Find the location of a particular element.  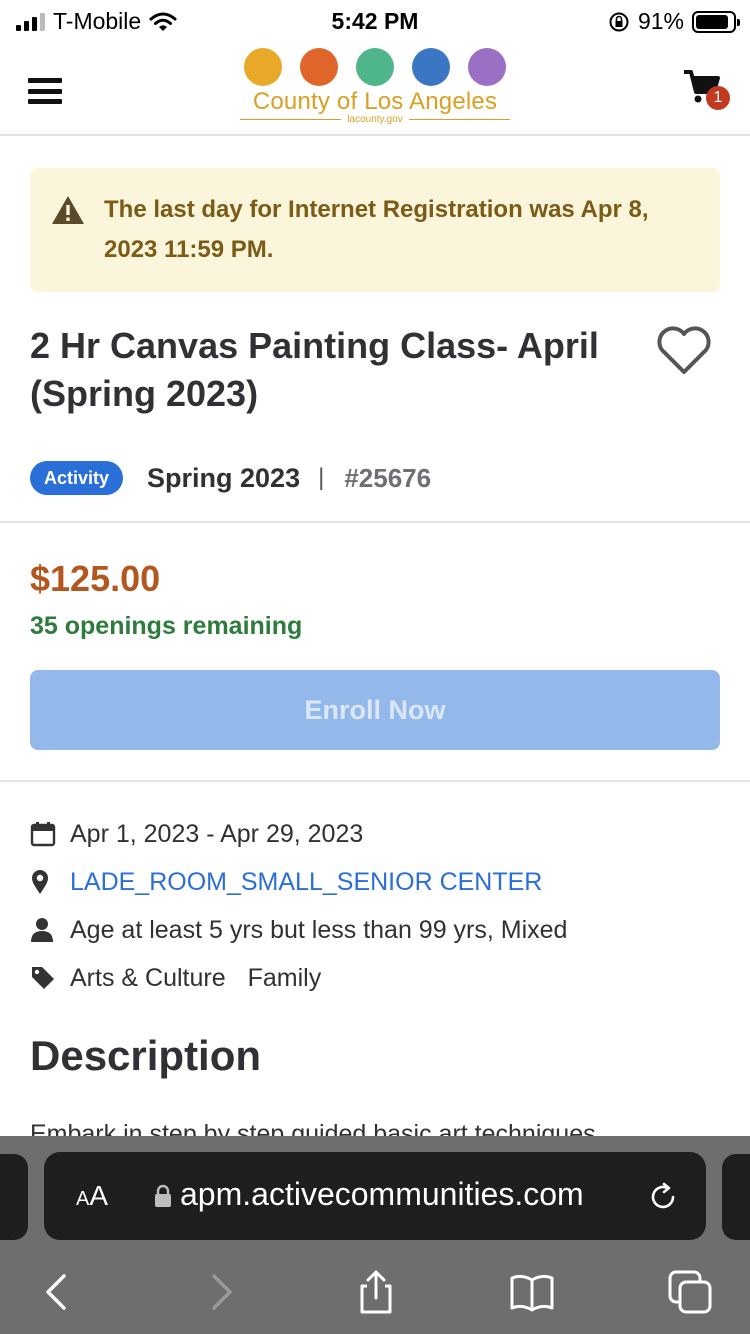

tag-item: Family is located at coordinates (284, 977).